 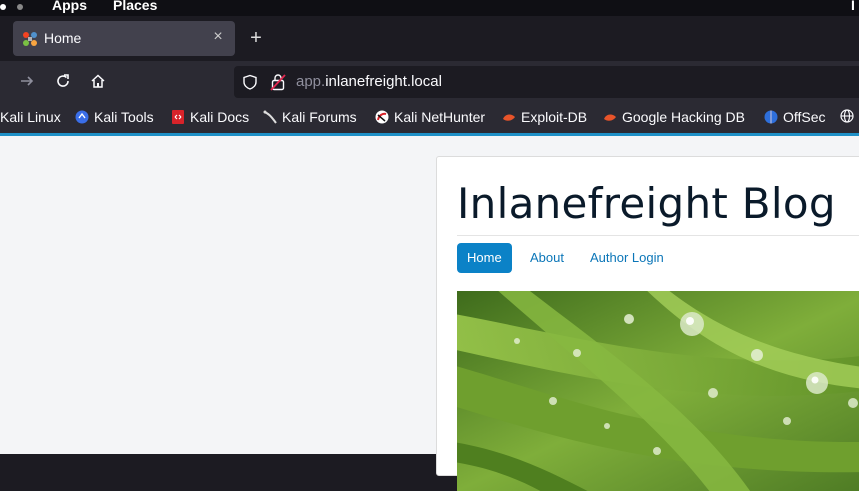 What do you see at coordinates (63, 38) in the screenshot?
I see `tab-title: Home` at bounding box center [63, 38].